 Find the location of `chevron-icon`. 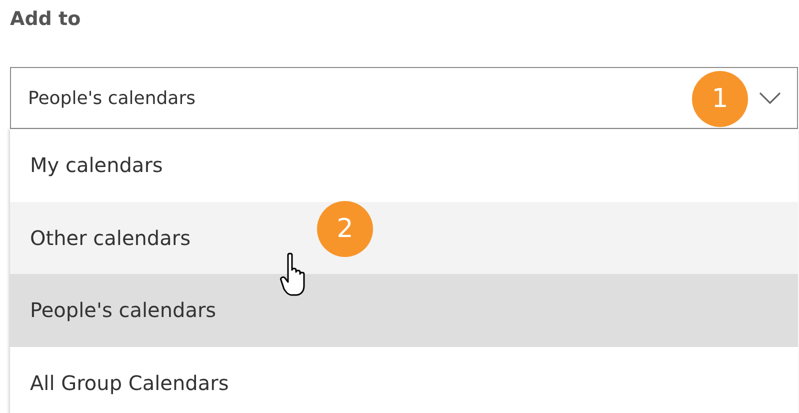

chevron-icon is located at coordinates (770, 98).